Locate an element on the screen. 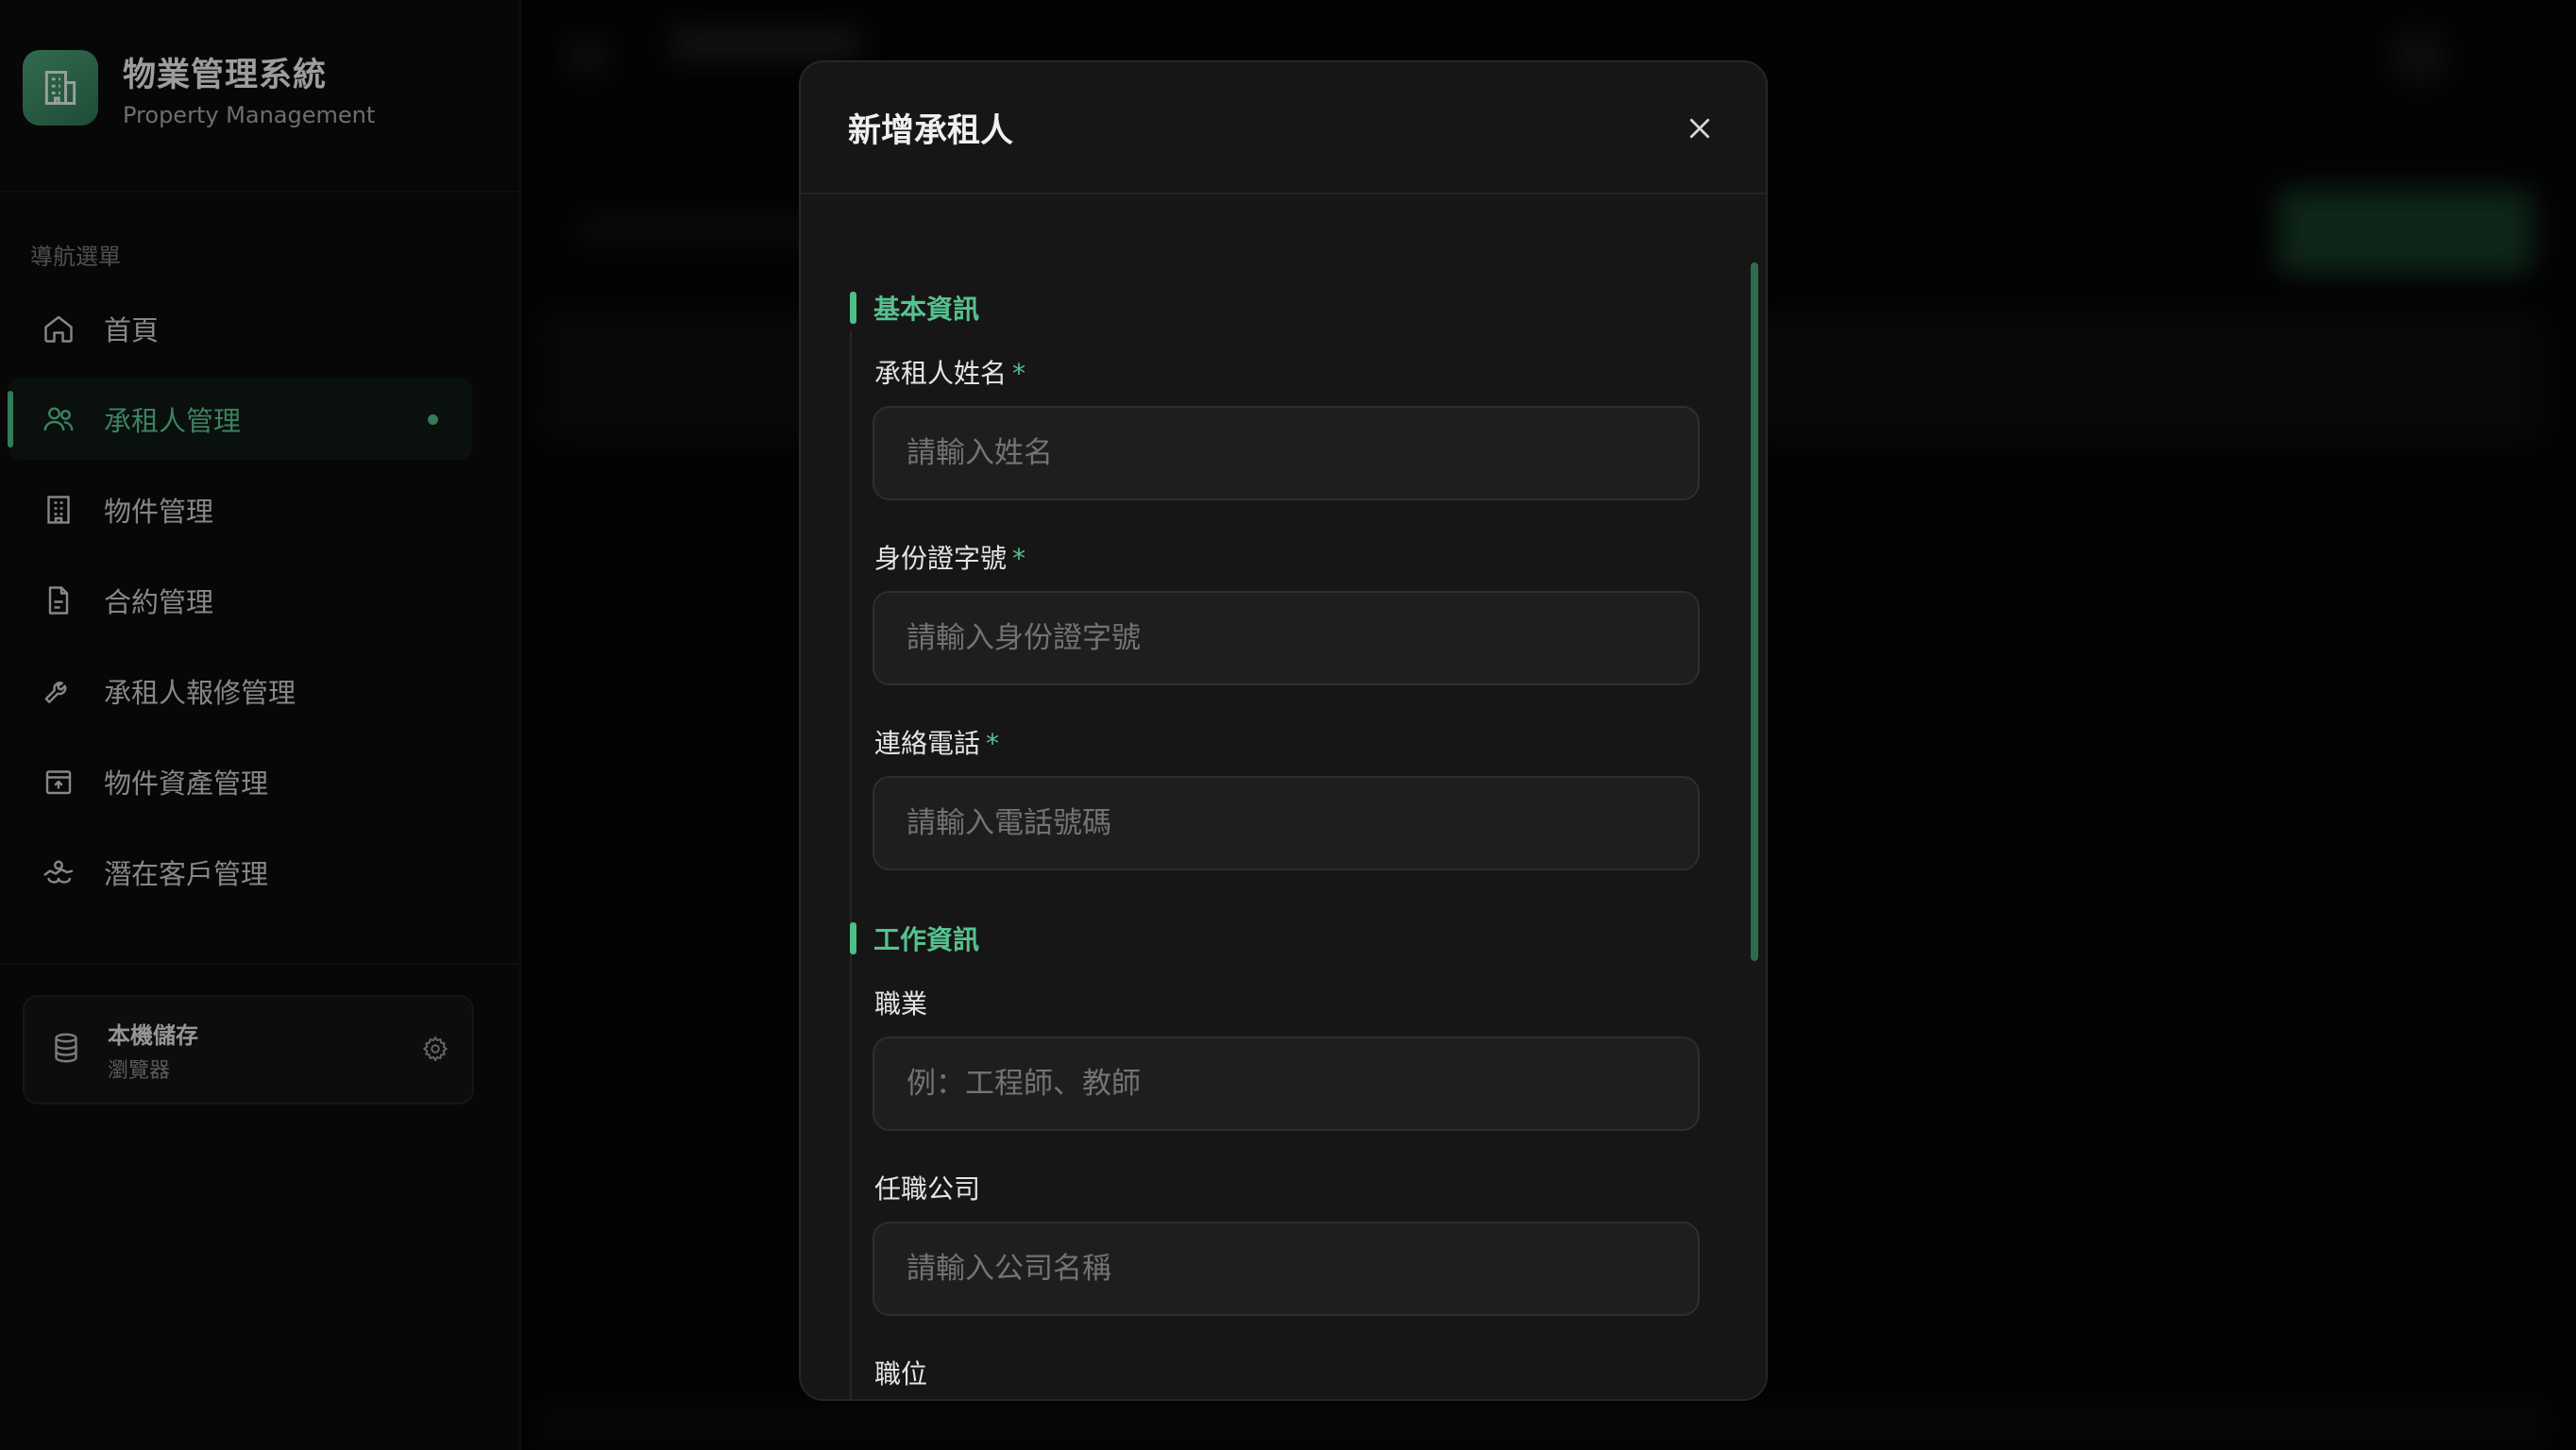  position-label: 職位 is located at coordinates (900, 1372).